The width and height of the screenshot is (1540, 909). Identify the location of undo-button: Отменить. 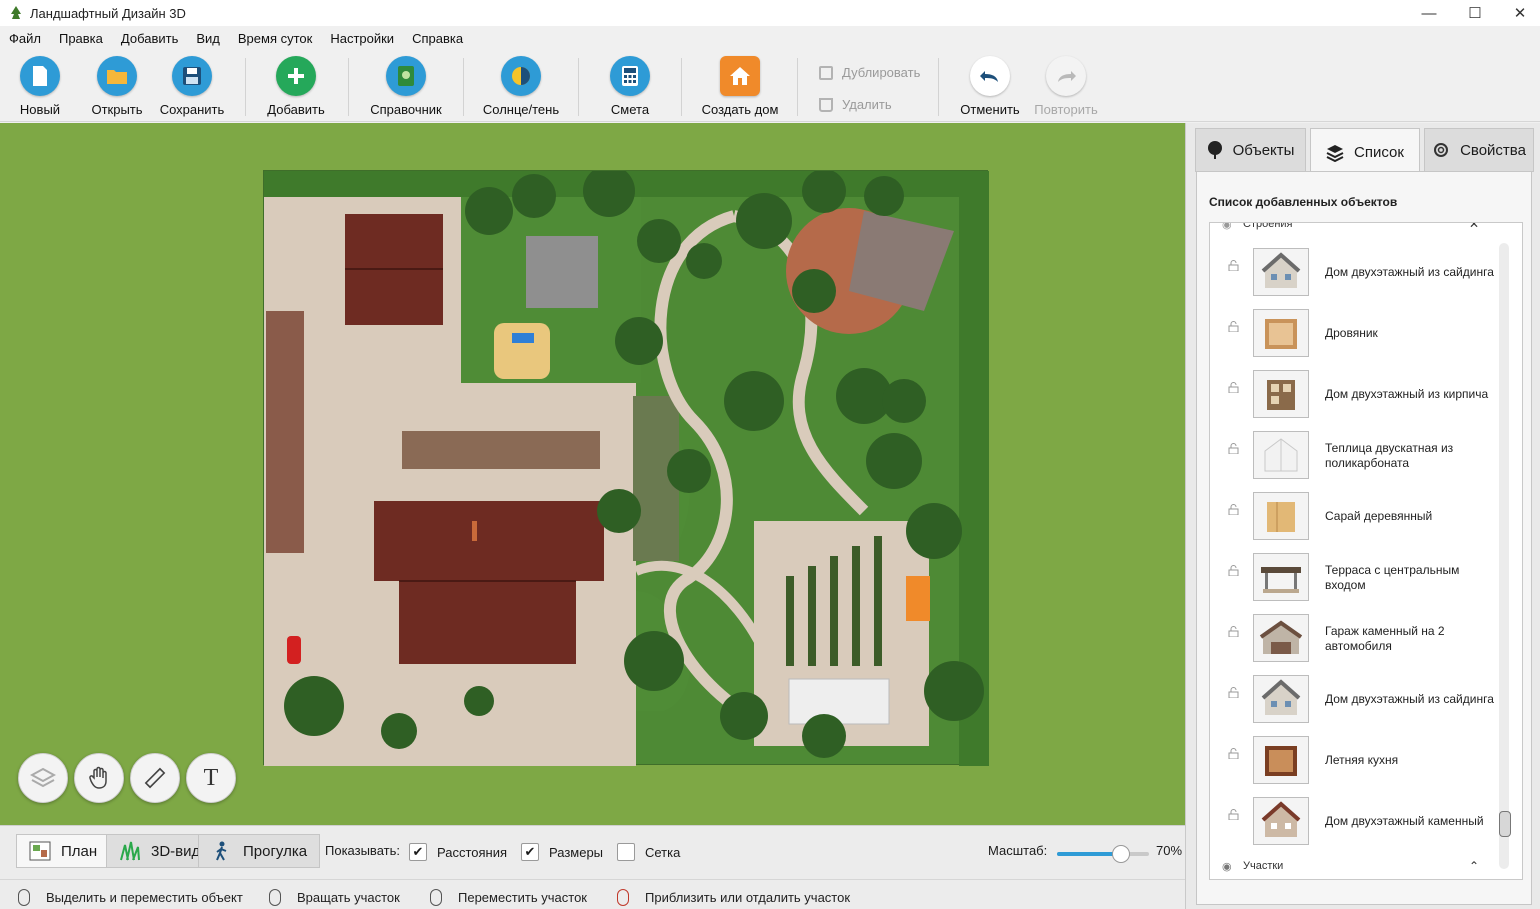
(990, 86).